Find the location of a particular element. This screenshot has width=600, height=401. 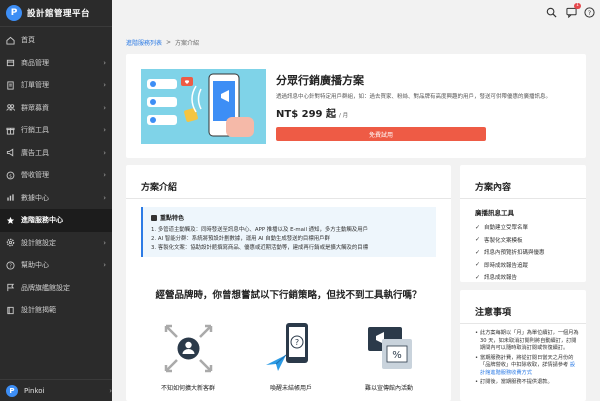

sidebar-item-label: 設計館揭範 is located at coordinates (38, 310).